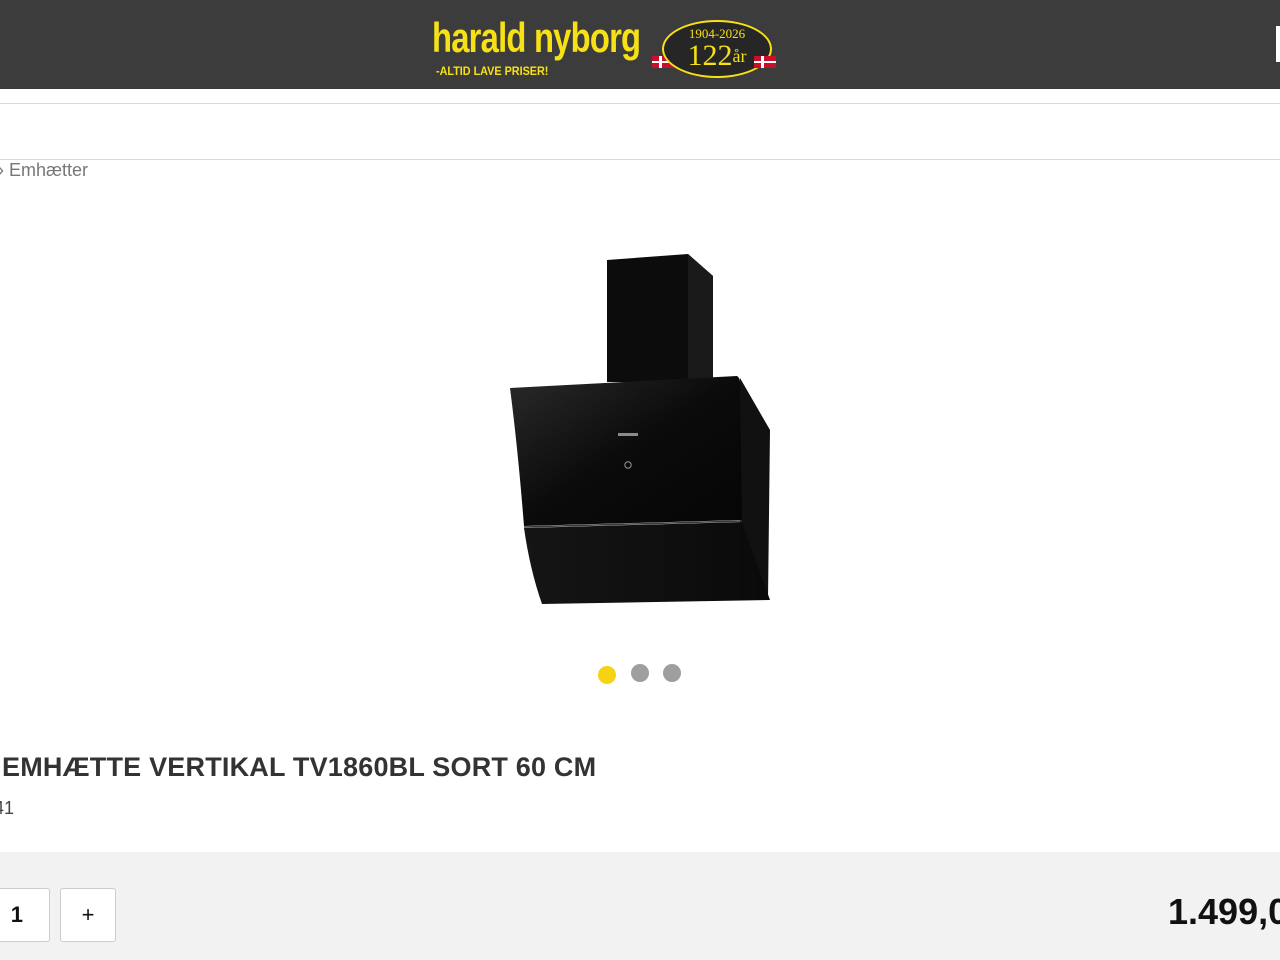 The width and height of the screenshot is (1280, 960). What do you see at coordinates (492, 71) in the screenshot?
I see `logo-slogan: -ALTID LAVE PRISER!` at bounding box center [492, 71].